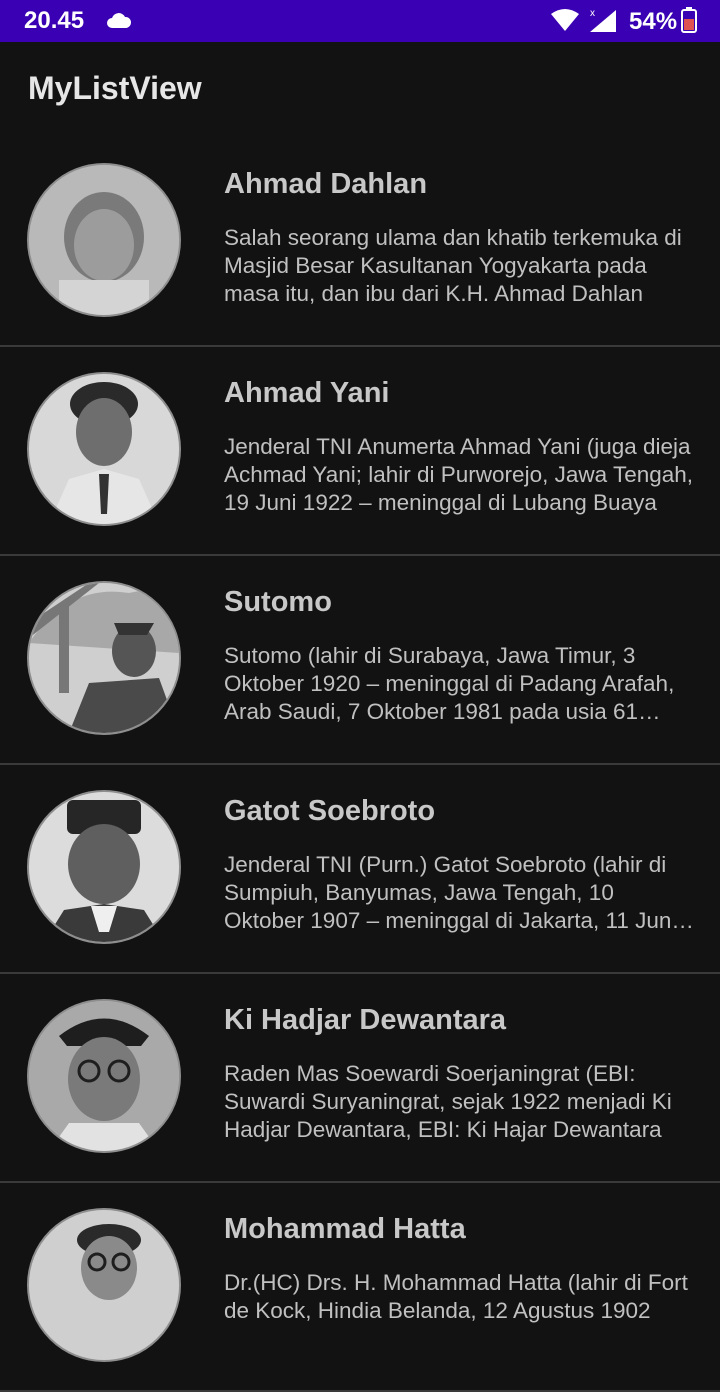  Describe the element at coordinates (307, 393) in the screenshot. I see `hero-name: Ahmad Yani` at that location.